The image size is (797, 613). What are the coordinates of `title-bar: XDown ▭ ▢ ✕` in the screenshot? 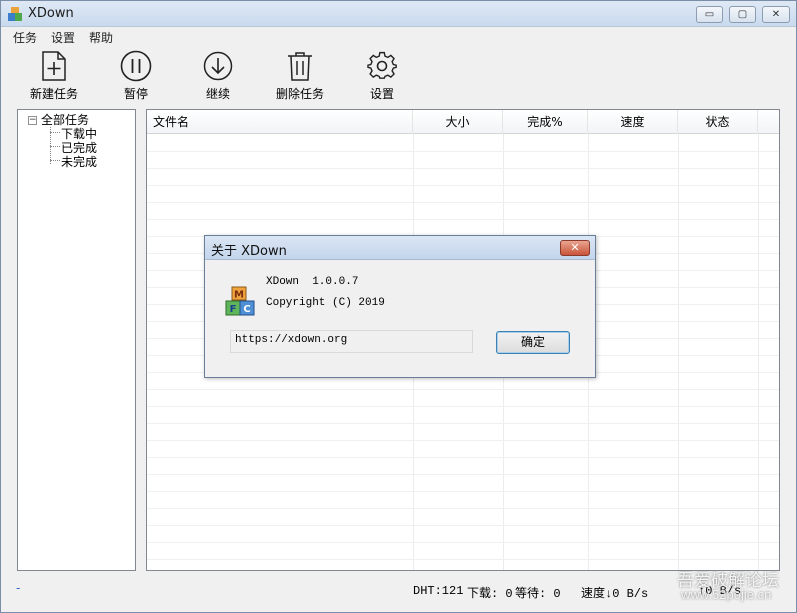 It's located at (398, 14).